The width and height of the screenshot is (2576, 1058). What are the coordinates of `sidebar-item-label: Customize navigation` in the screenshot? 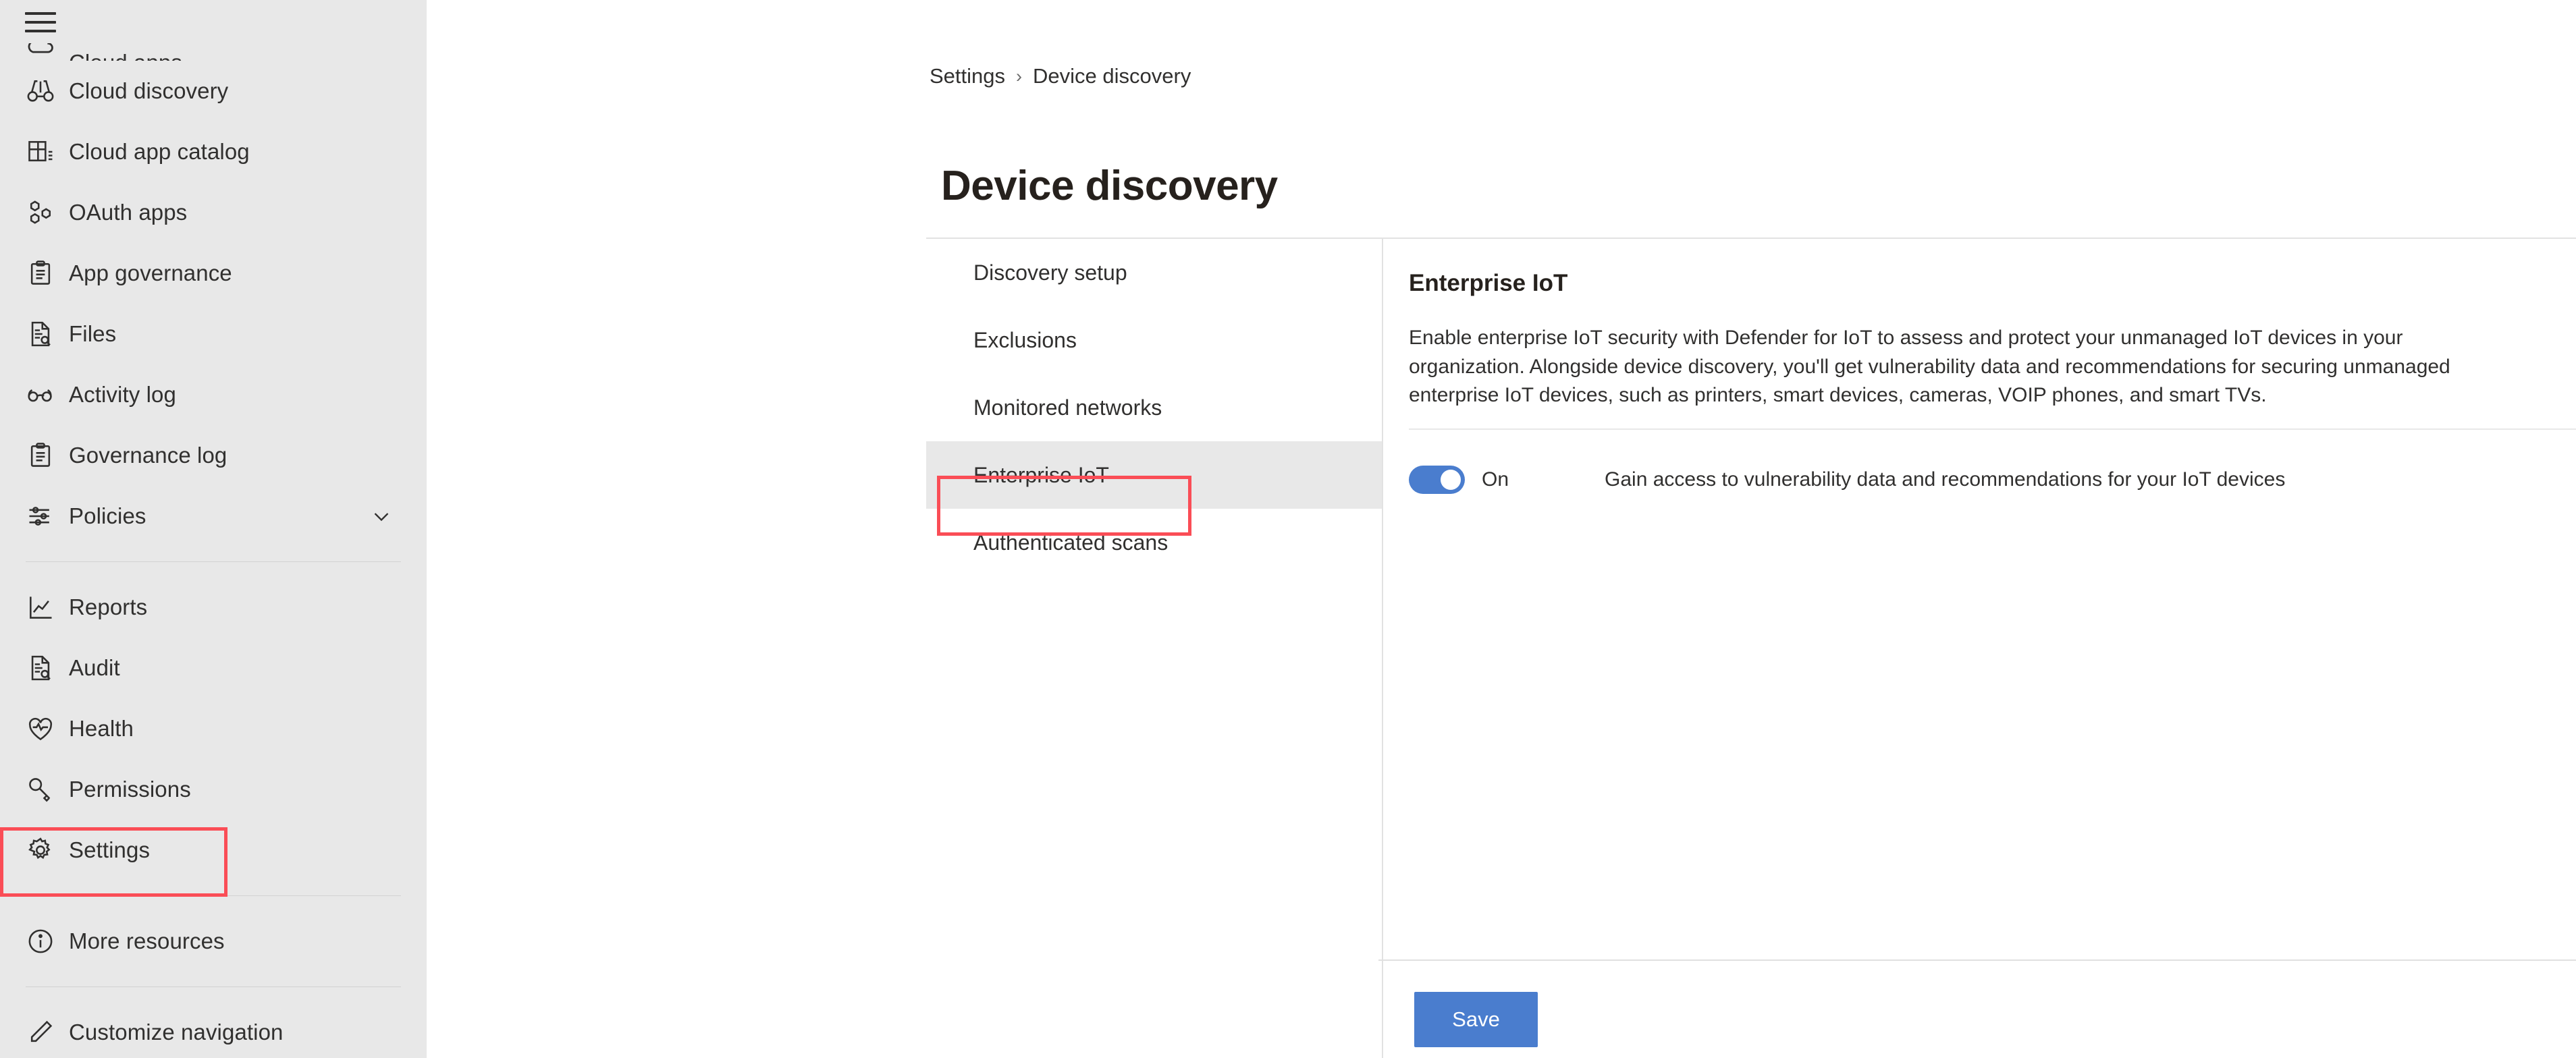 It's located at (177, 1032).